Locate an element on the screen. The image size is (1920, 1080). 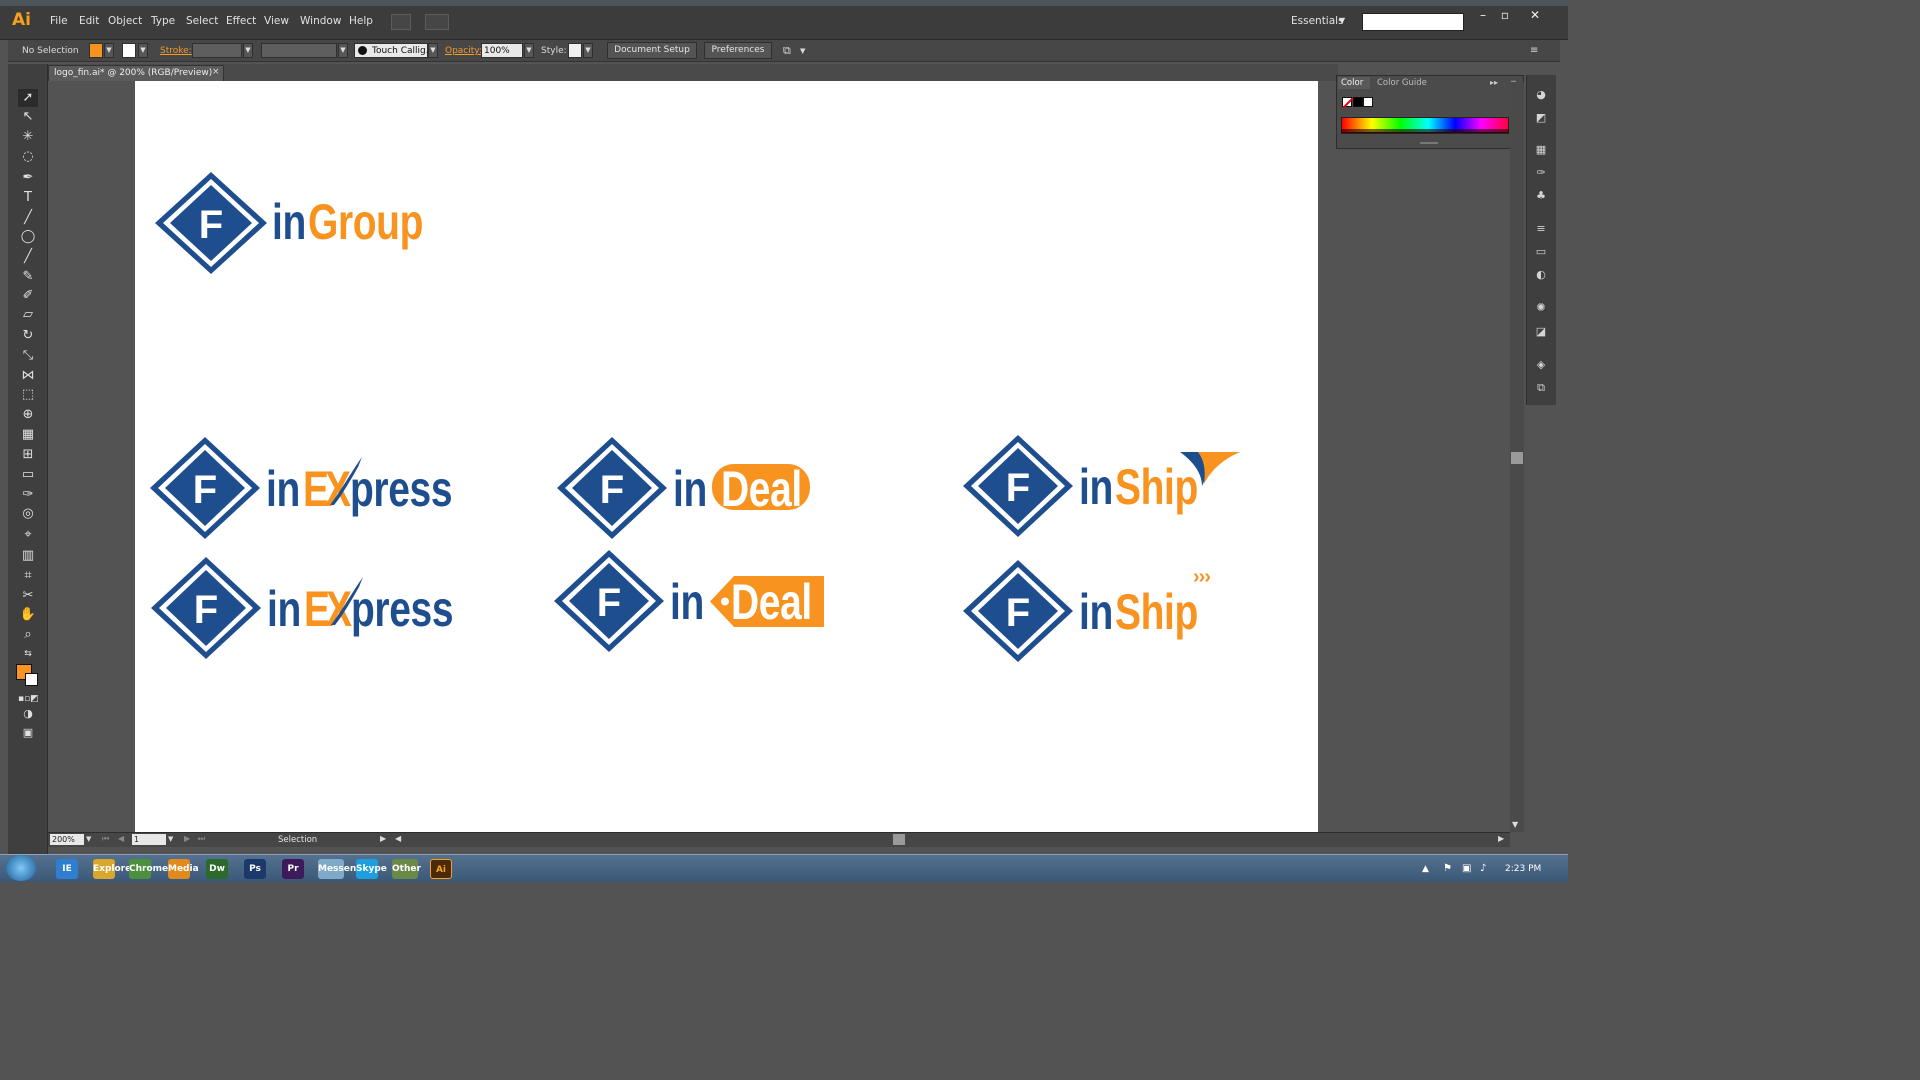
logo-inexpress-2: F is located at coordinates (206, 608).